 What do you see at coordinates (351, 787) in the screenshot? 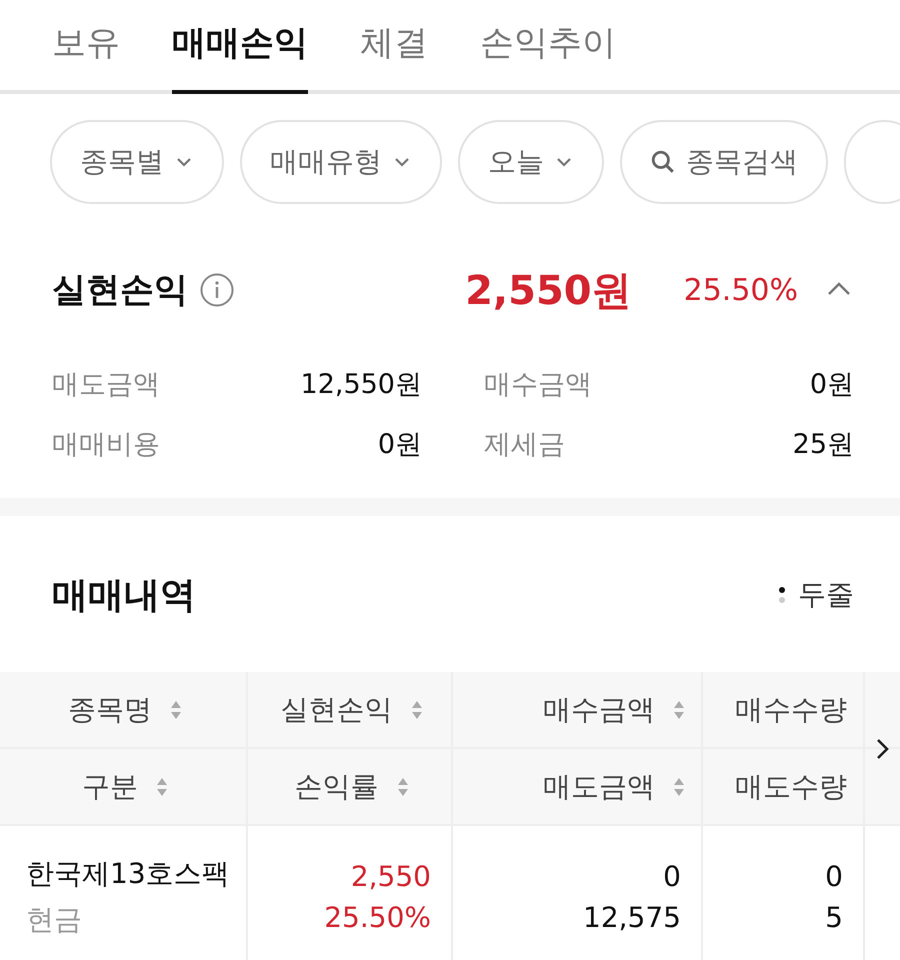
I see `column-header: 손익률` at bounding box center [351, 787].